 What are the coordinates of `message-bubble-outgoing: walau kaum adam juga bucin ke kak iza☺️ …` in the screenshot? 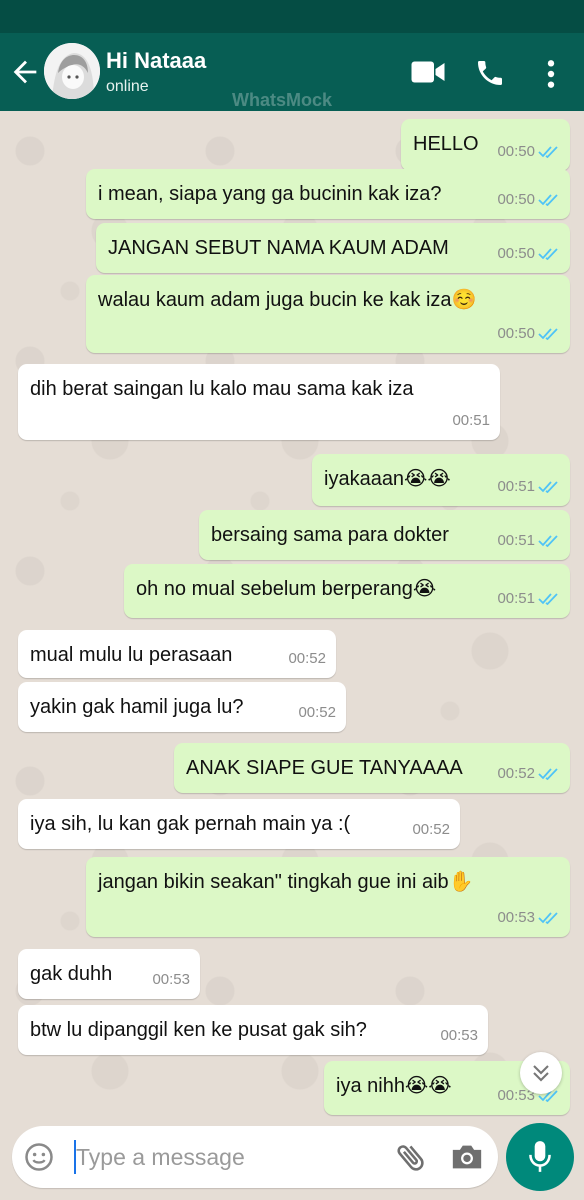 It's located at (328, 314).